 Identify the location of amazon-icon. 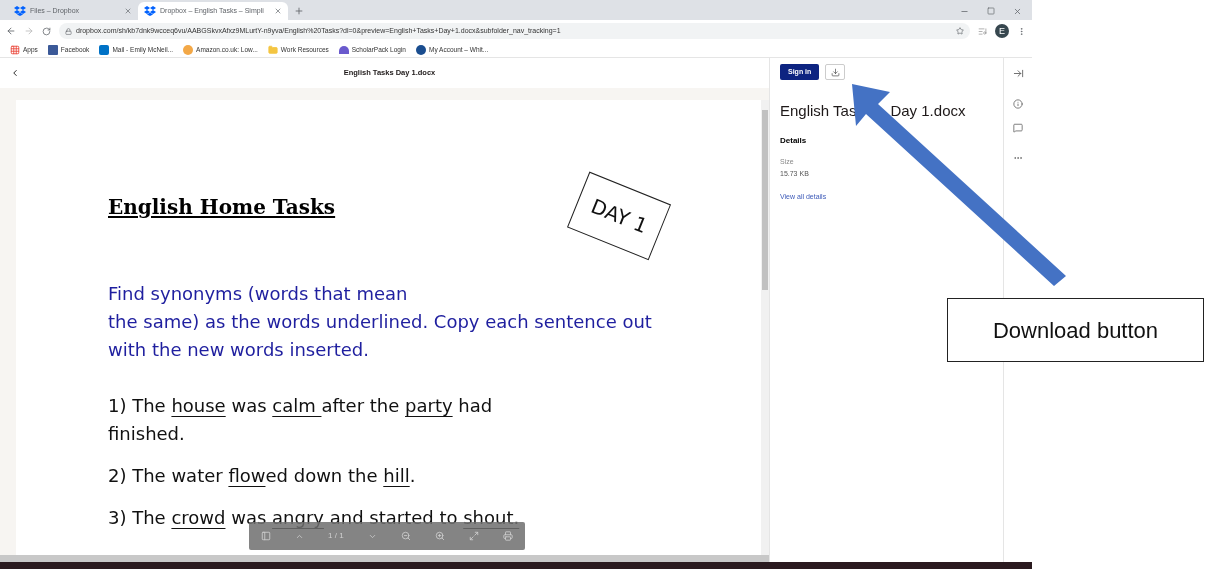
(188, 49).